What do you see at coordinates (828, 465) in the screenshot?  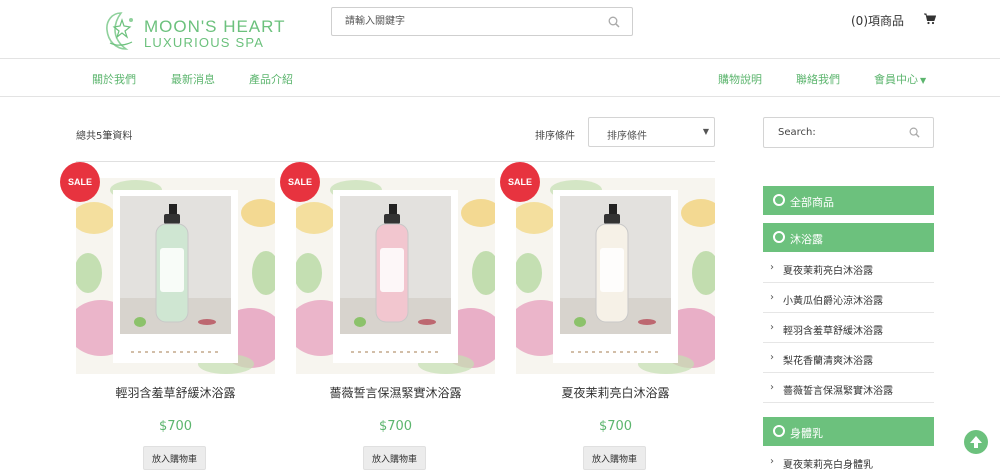 I see `category-item-label: 夏夜茉莉亮白身體乳` at bounding box center [828, 465].